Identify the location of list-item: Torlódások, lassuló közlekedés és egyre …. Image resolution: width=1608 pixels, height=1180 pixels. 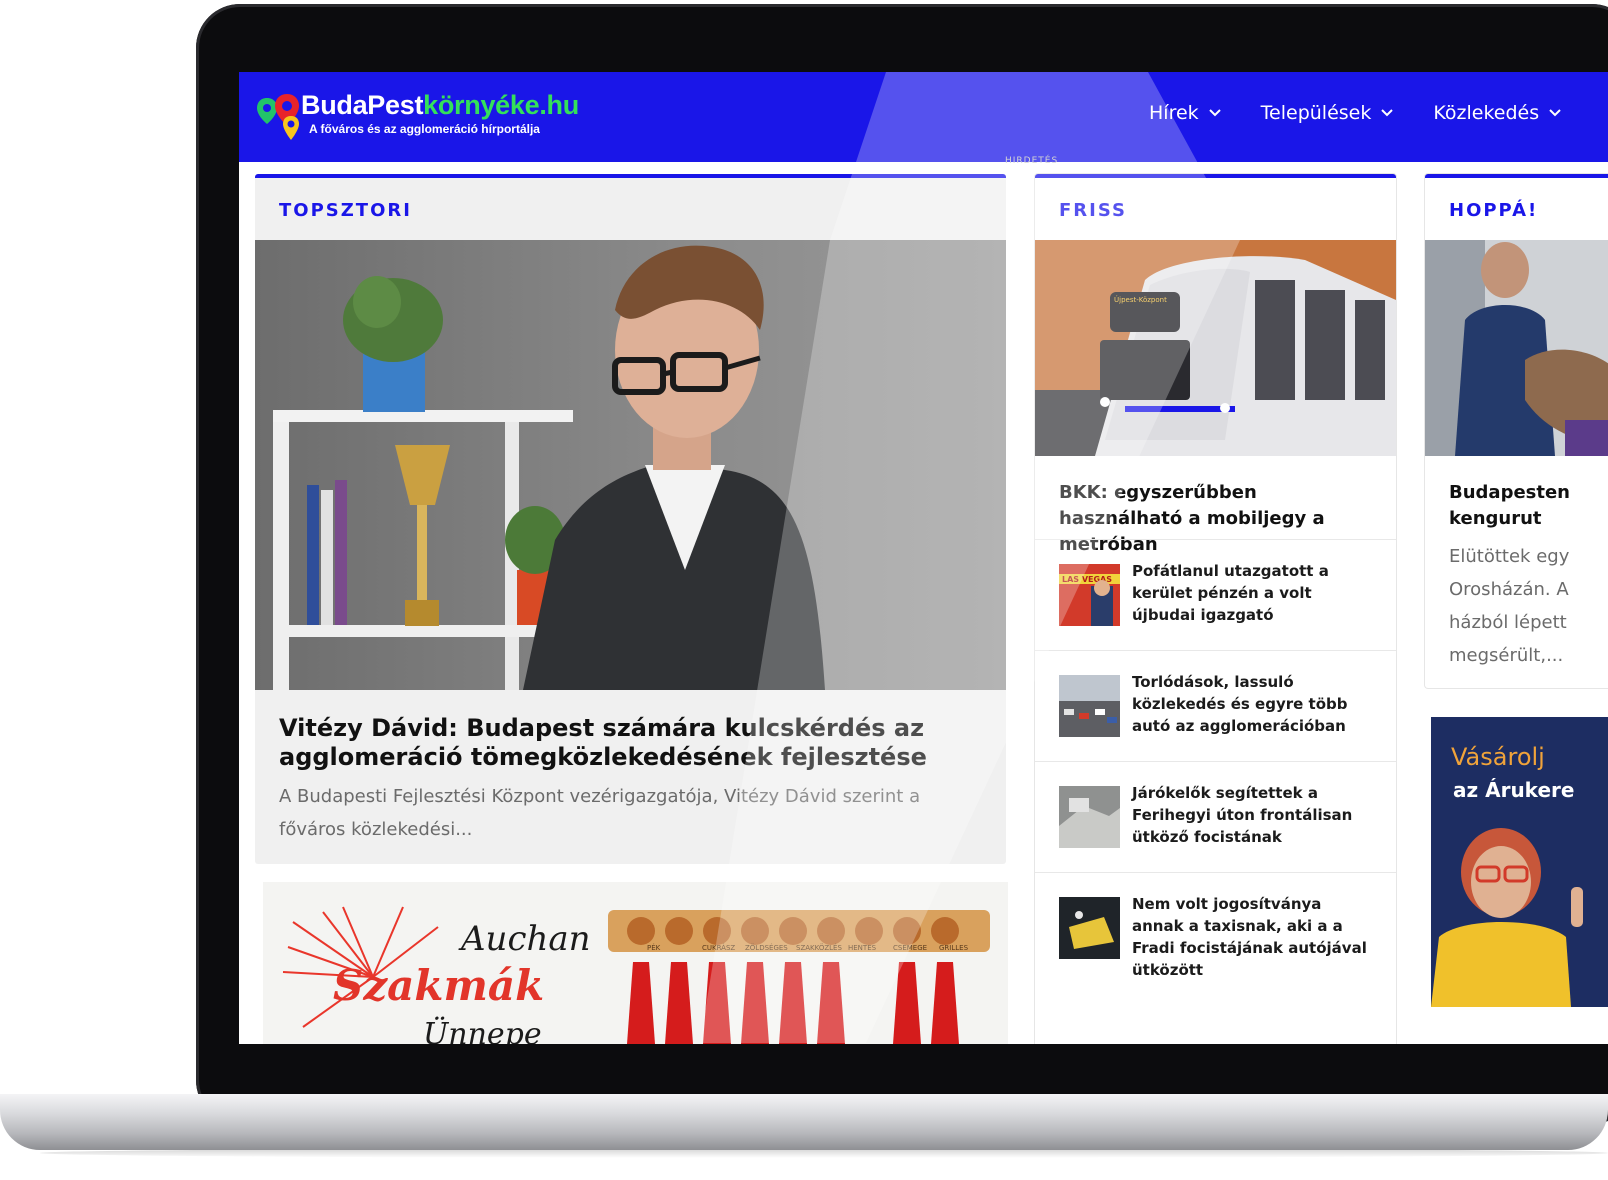
(1215, 706).